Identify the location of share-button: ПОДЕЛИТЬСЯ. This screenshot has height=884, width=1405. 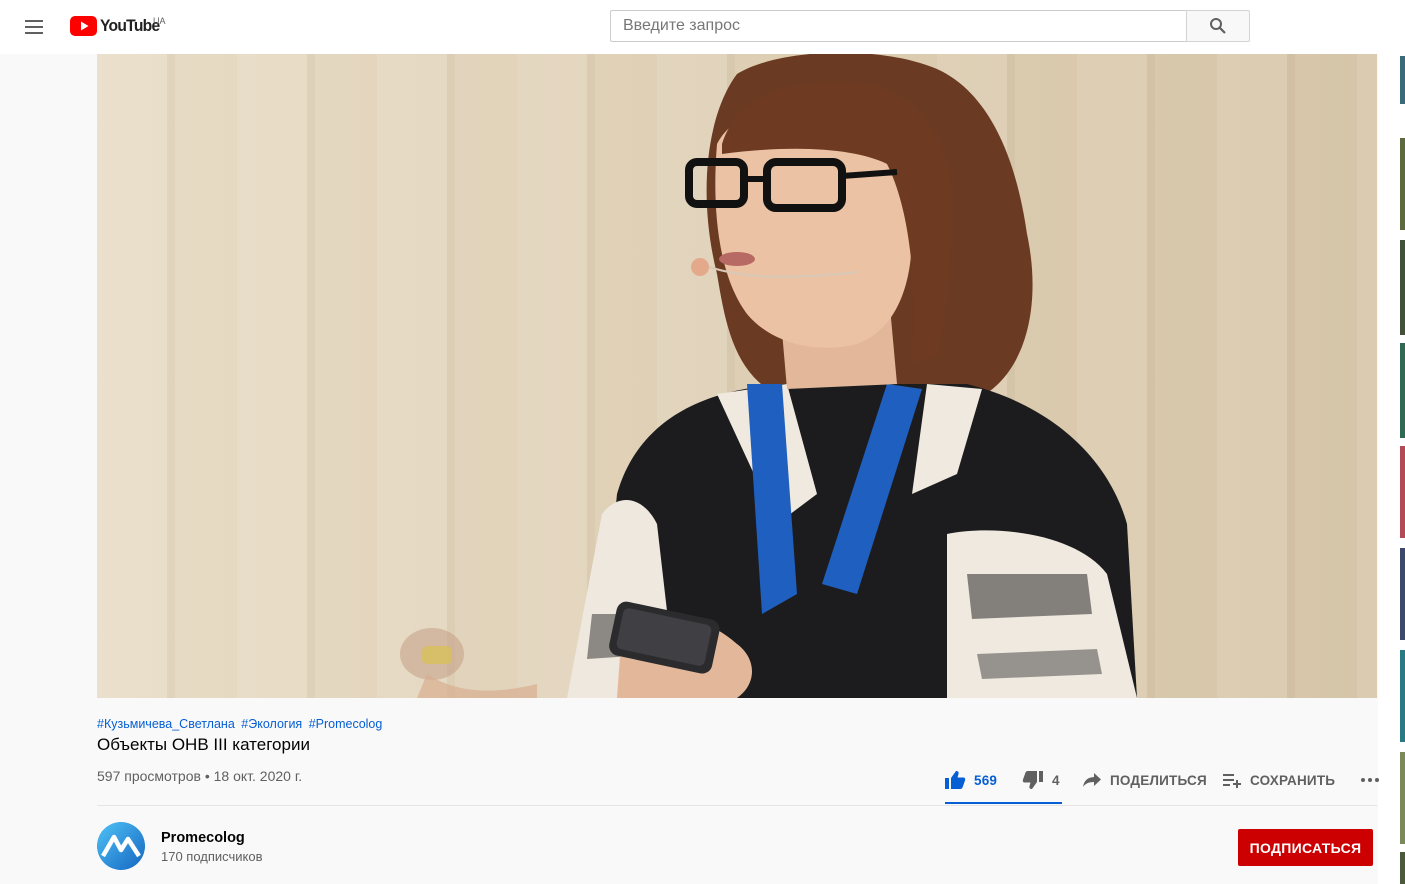
(1152, 780).